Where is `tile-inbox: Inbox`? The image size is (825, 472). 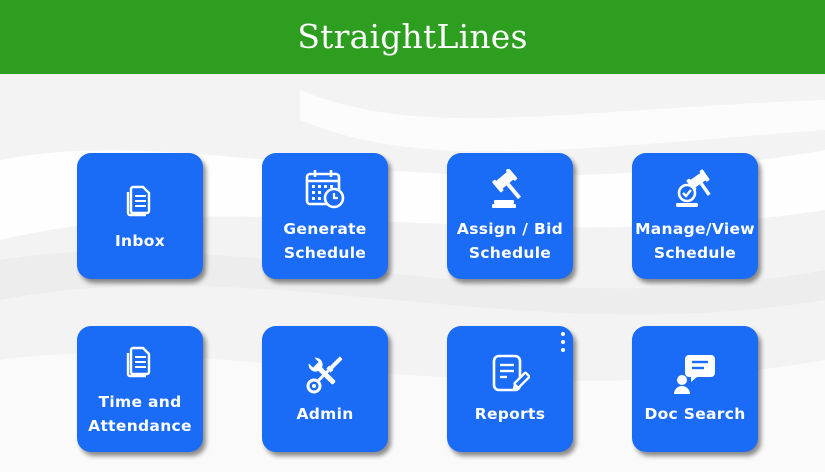
tile-inbox: Inbox is located at coordinates (140, 216).